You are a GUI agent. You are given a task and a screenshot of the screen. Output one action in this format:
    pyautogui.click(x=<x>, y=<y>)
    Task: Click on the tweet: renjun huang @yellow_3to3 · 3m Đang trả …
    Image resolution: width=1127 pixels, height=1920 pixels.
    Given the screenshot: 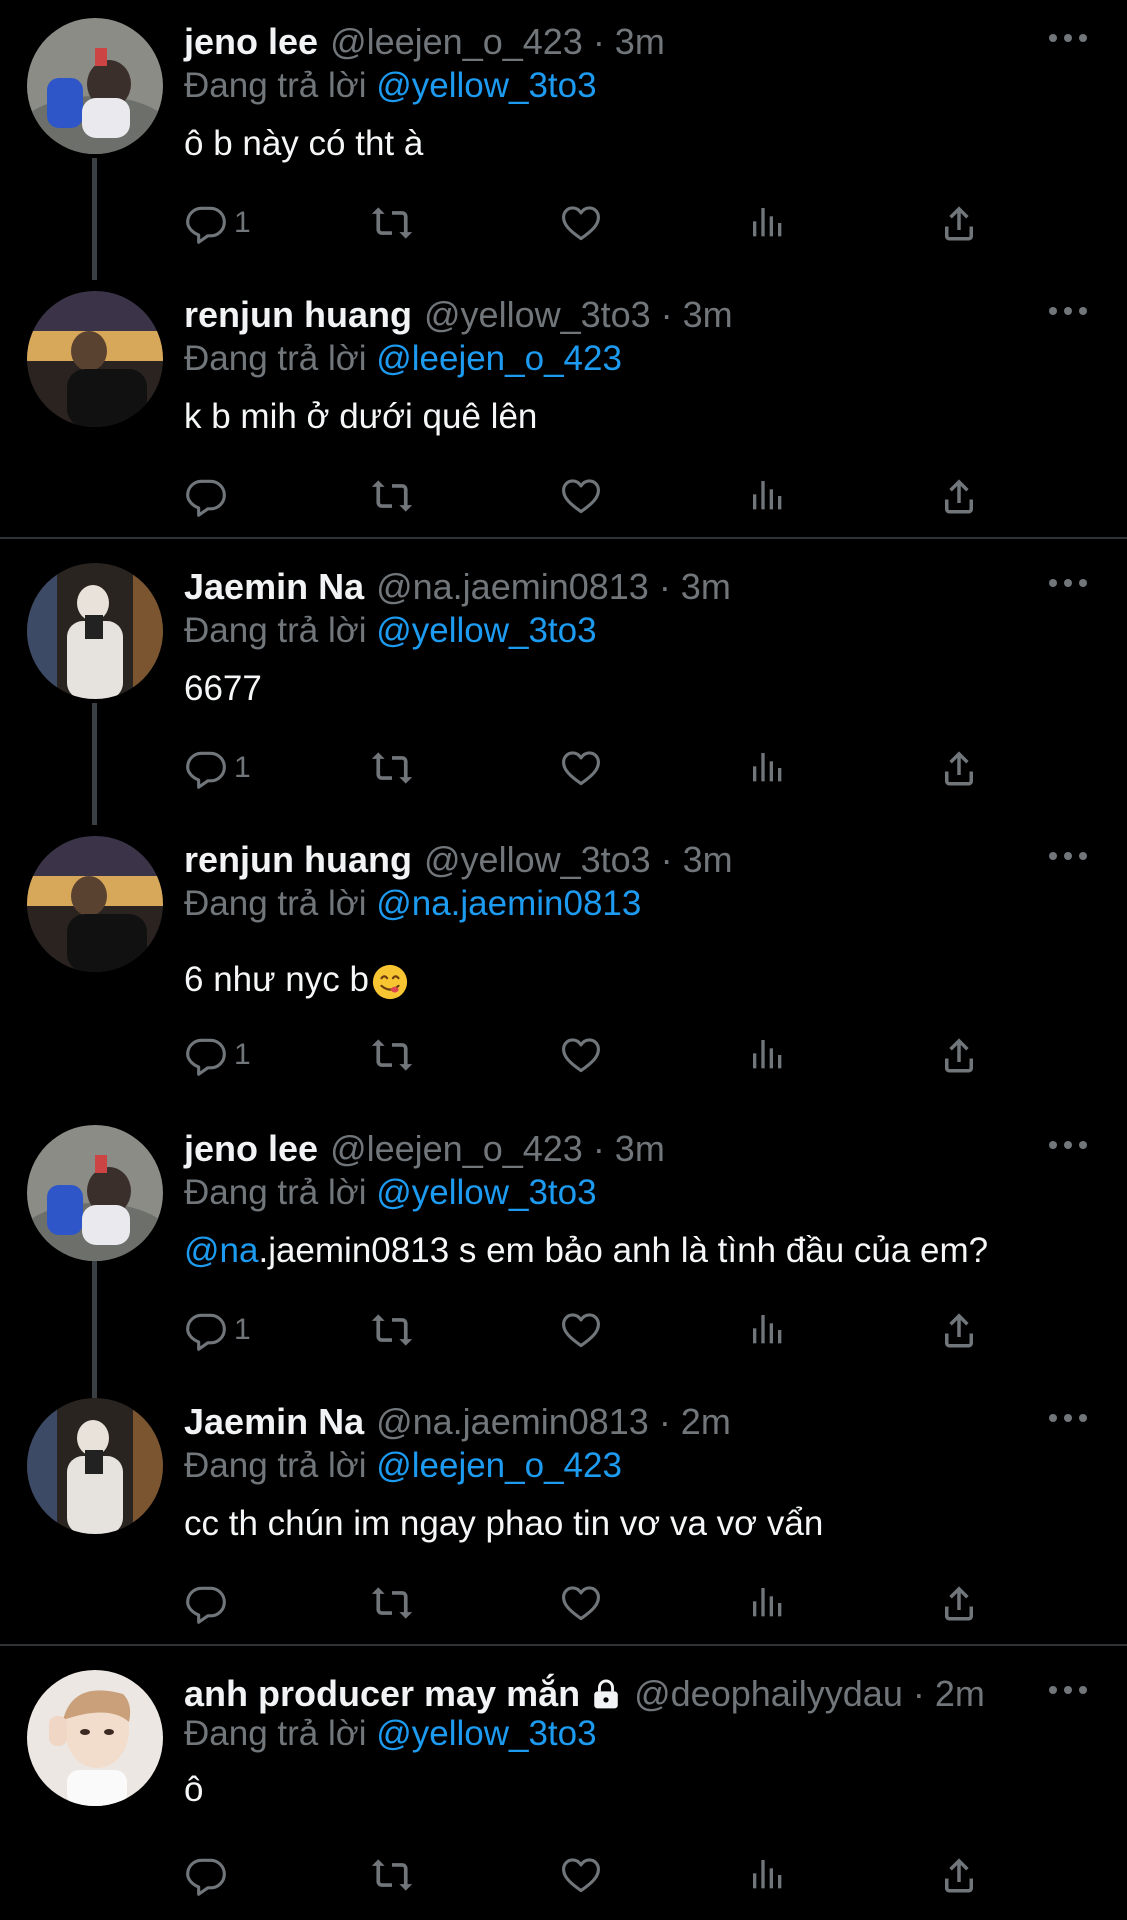 What is the action you would take?
    pyautogui.click(x=563, y=404)
    